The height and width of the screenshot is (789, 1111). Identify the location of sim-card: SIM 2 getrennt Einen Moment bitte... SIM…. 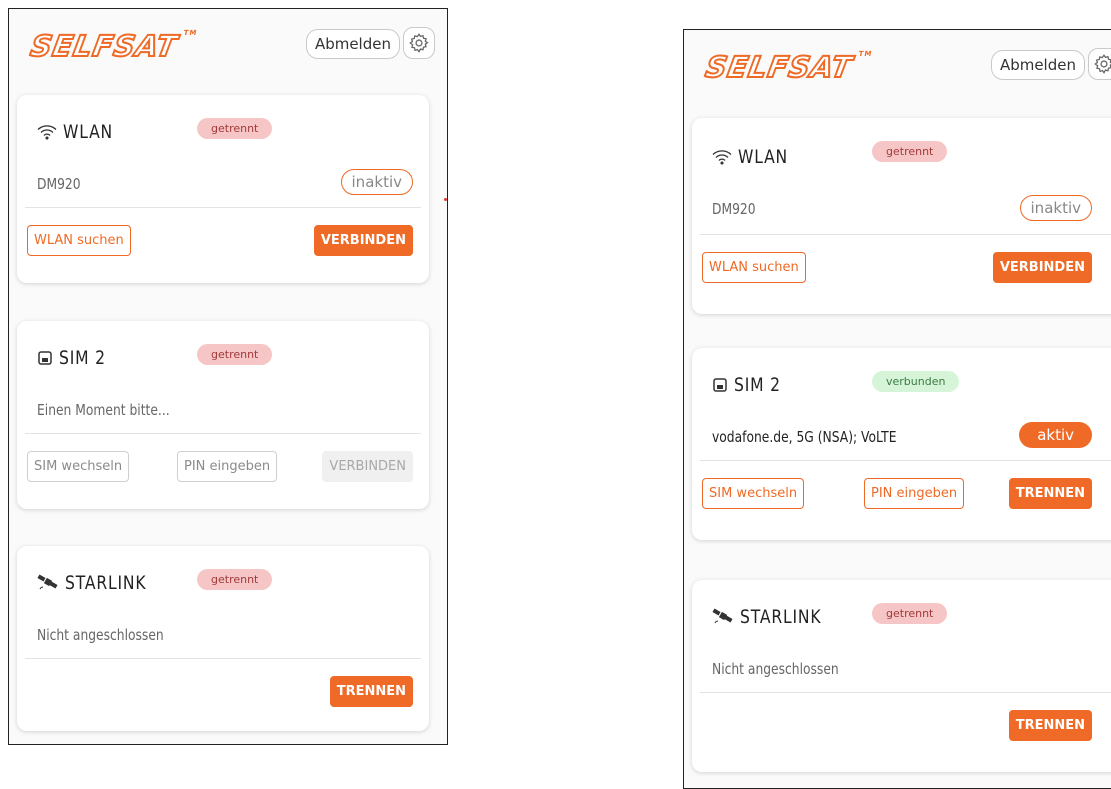
(223, 415).